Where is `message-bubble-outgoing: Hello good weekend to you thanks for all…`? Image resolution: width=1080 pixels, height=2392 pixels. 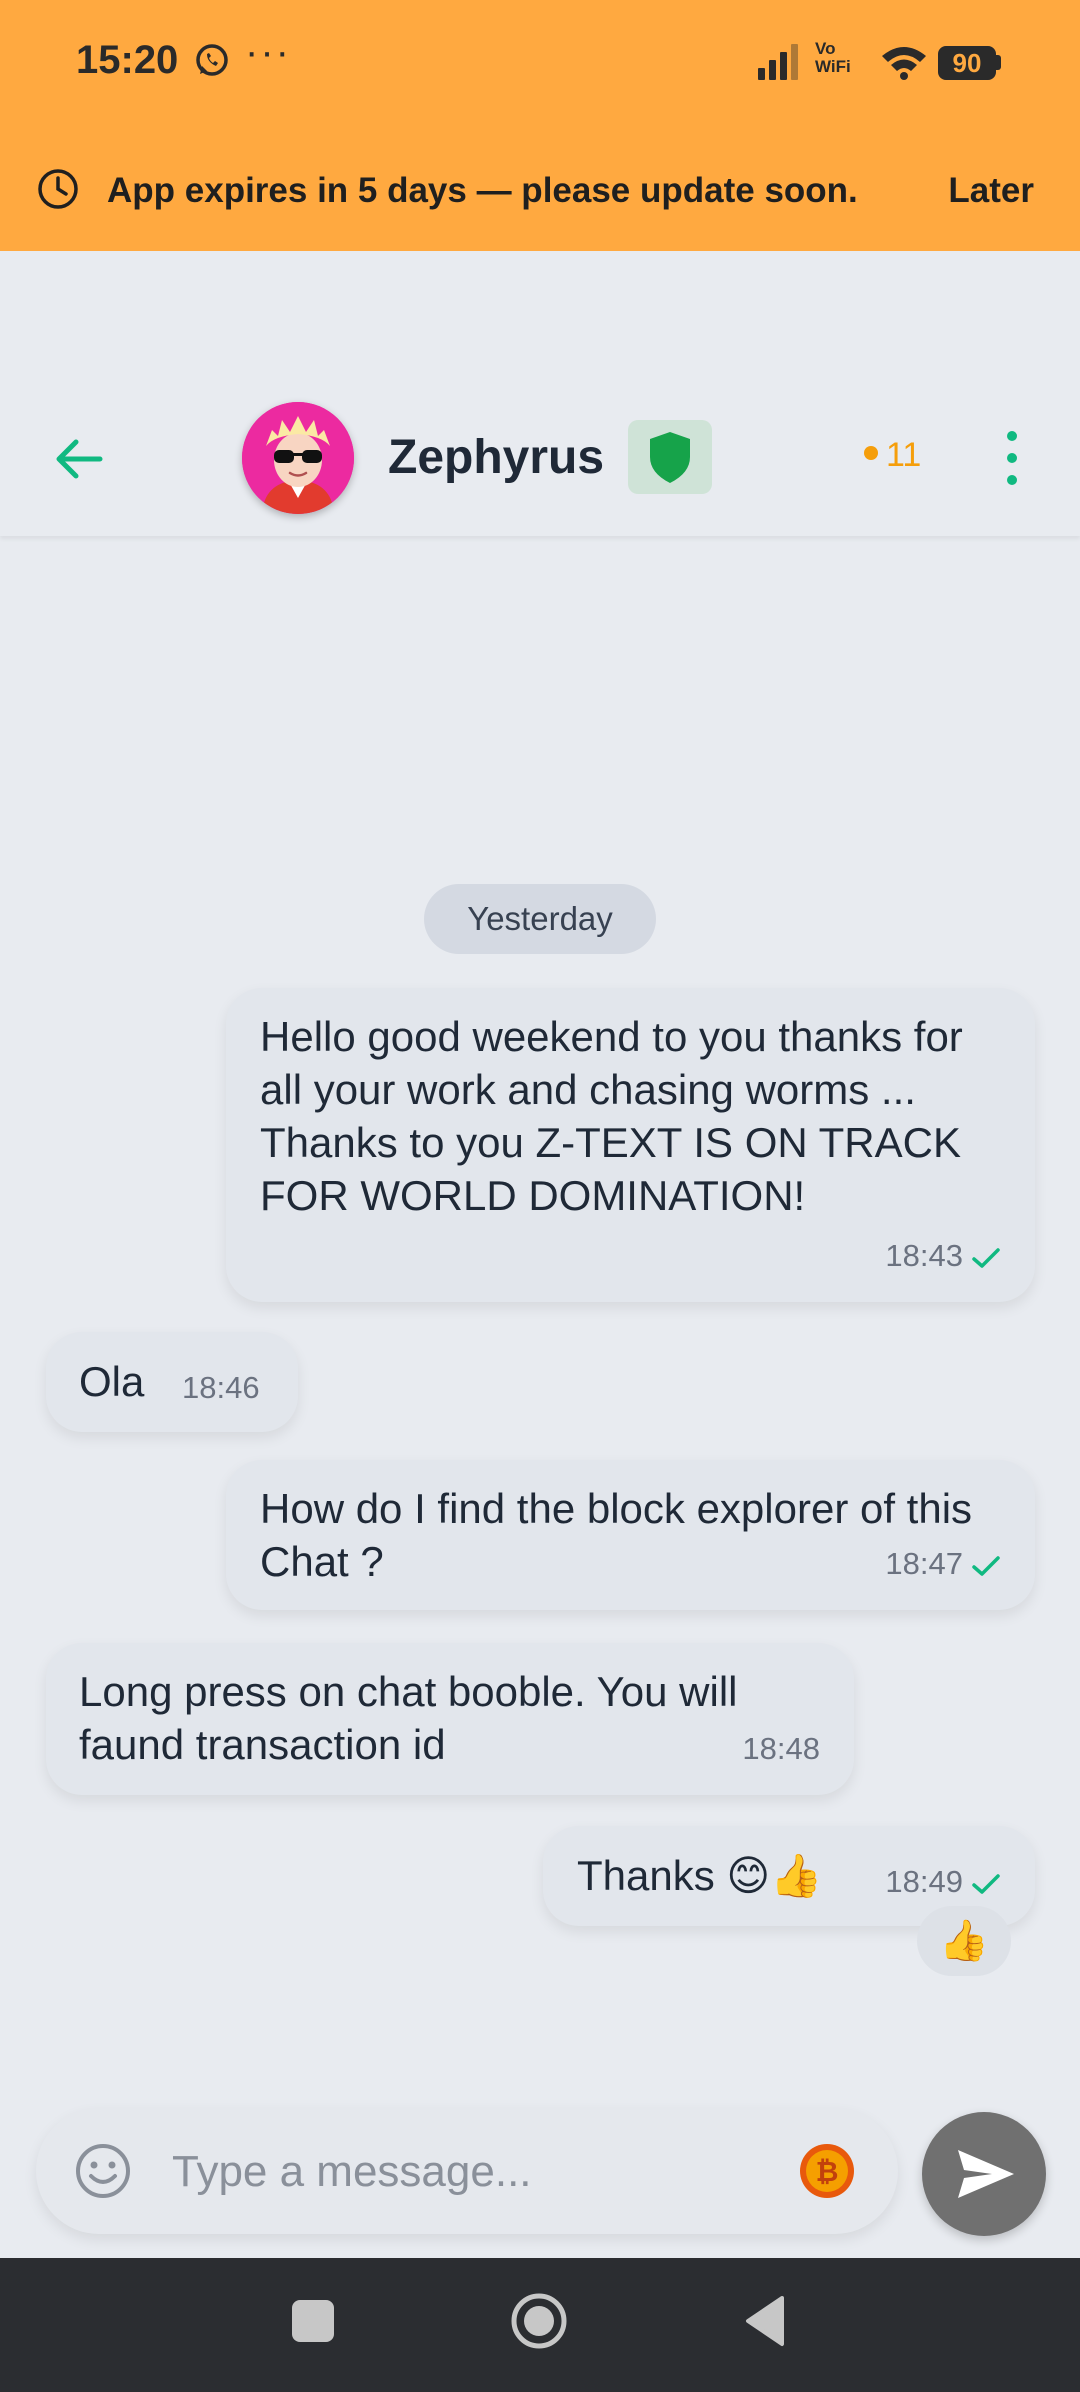 message-bubble-outgoing: Hello good weekend to you thanks for all… is located at coordinates (630, 1145).